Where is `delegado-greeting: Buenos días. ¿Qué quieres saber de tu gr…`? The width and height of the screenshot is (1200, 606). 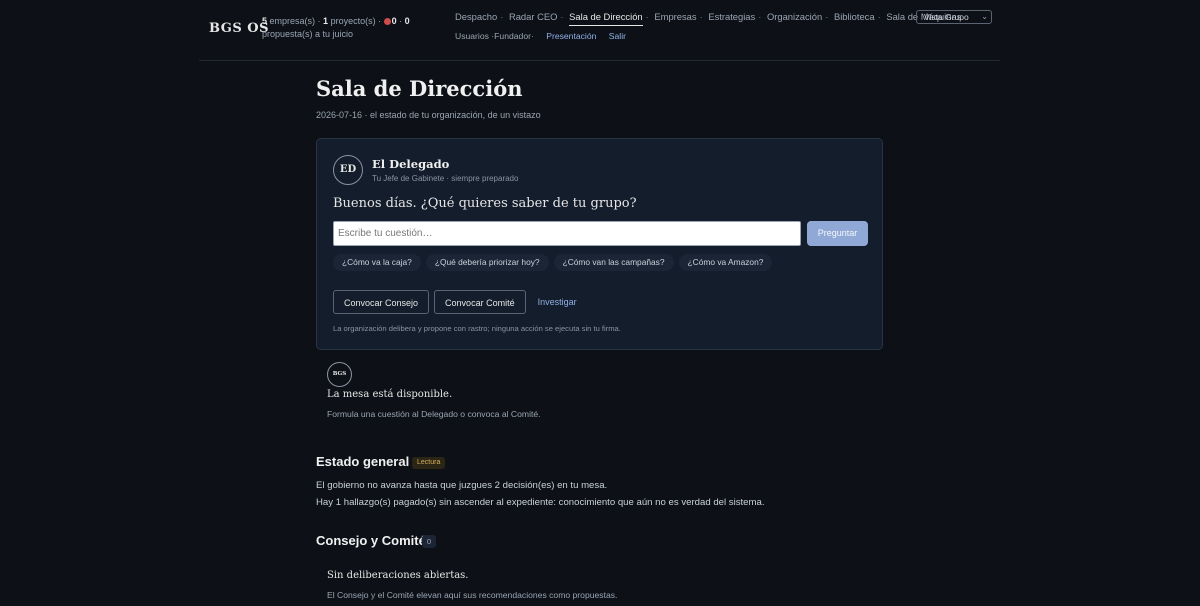
delegado-greeting: Buenos días. ¿Qué quieres saber de tu gr… is located at coordinates (485, 203).